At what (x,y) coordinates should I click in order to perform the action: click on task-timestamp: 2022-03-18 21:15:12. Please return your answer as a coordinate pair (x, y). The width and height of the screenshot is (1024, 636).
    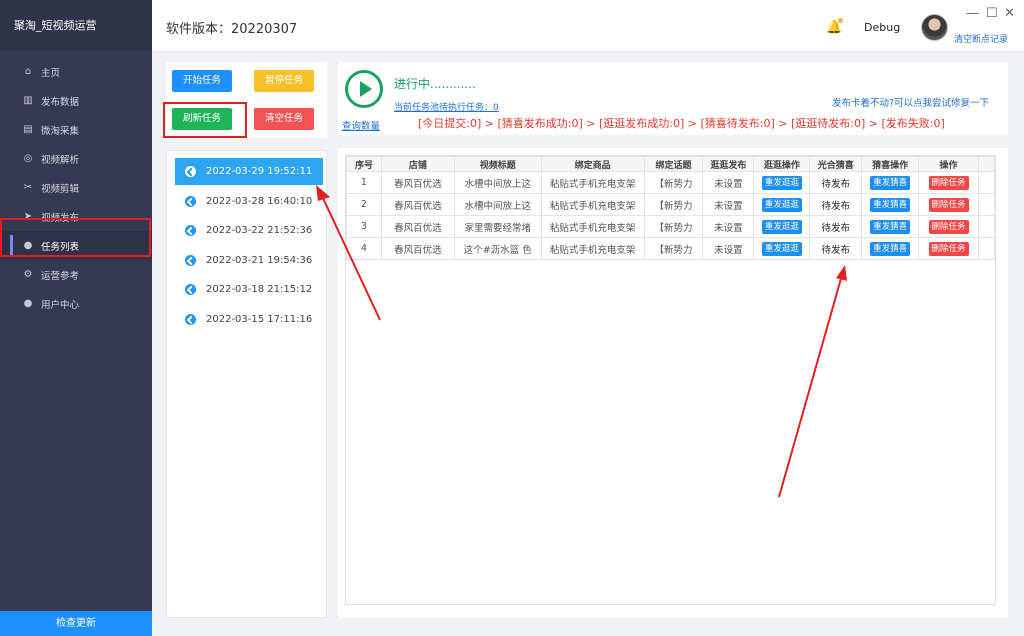
    Looking at the image, I should click on (259, 289).